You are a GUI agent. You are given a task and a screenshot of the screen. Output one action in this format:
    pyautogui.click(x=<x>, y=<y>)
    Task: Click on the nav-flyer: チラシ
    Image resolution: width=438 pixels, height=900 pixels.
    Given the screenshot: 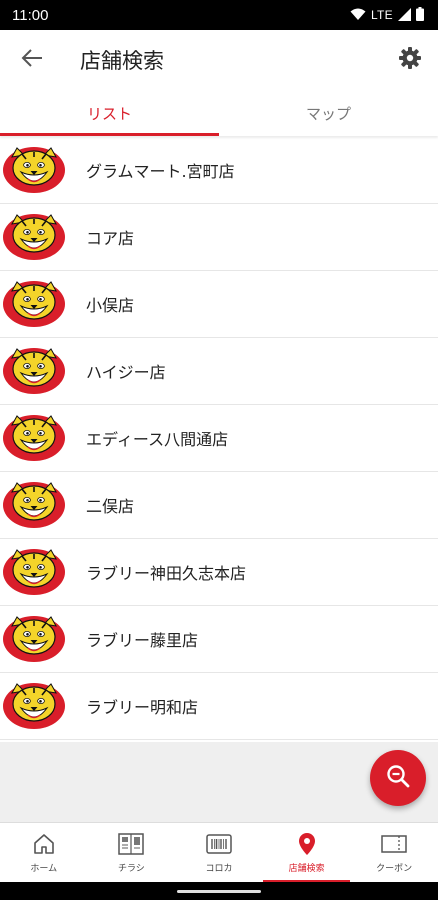 What is the action you would take?
    pyautogui.click(x=132, y=852)
    